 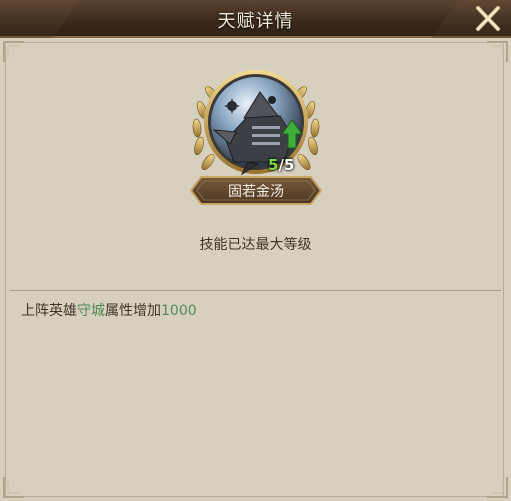 I want to click on skill-badge, so click(x=256, y=126).